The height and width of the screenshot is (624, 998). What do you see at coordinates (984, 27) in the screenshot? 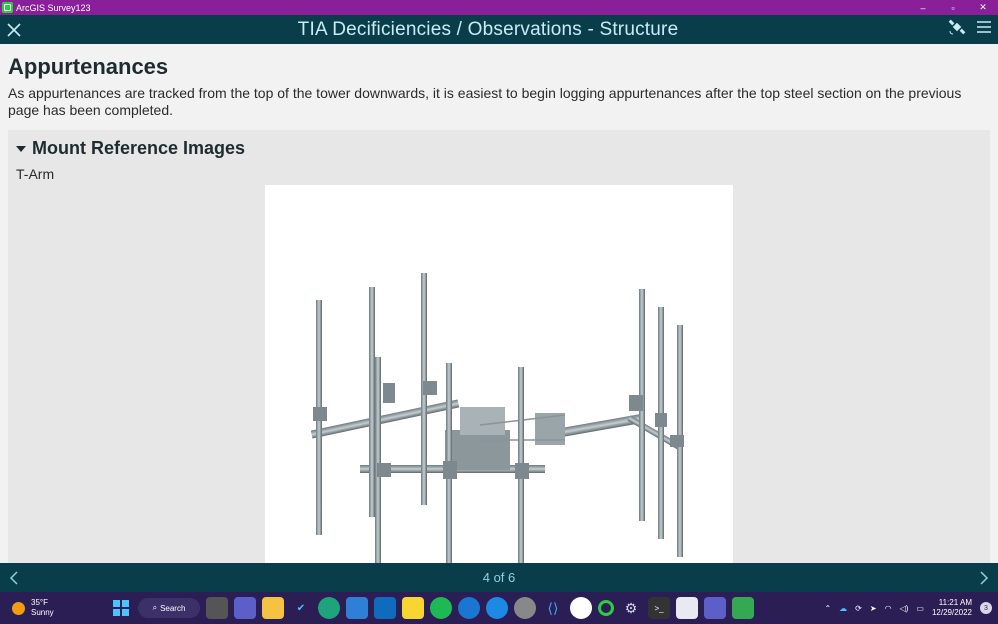
I see `hamburger-menu-icon` at bounding box center [984, 27].